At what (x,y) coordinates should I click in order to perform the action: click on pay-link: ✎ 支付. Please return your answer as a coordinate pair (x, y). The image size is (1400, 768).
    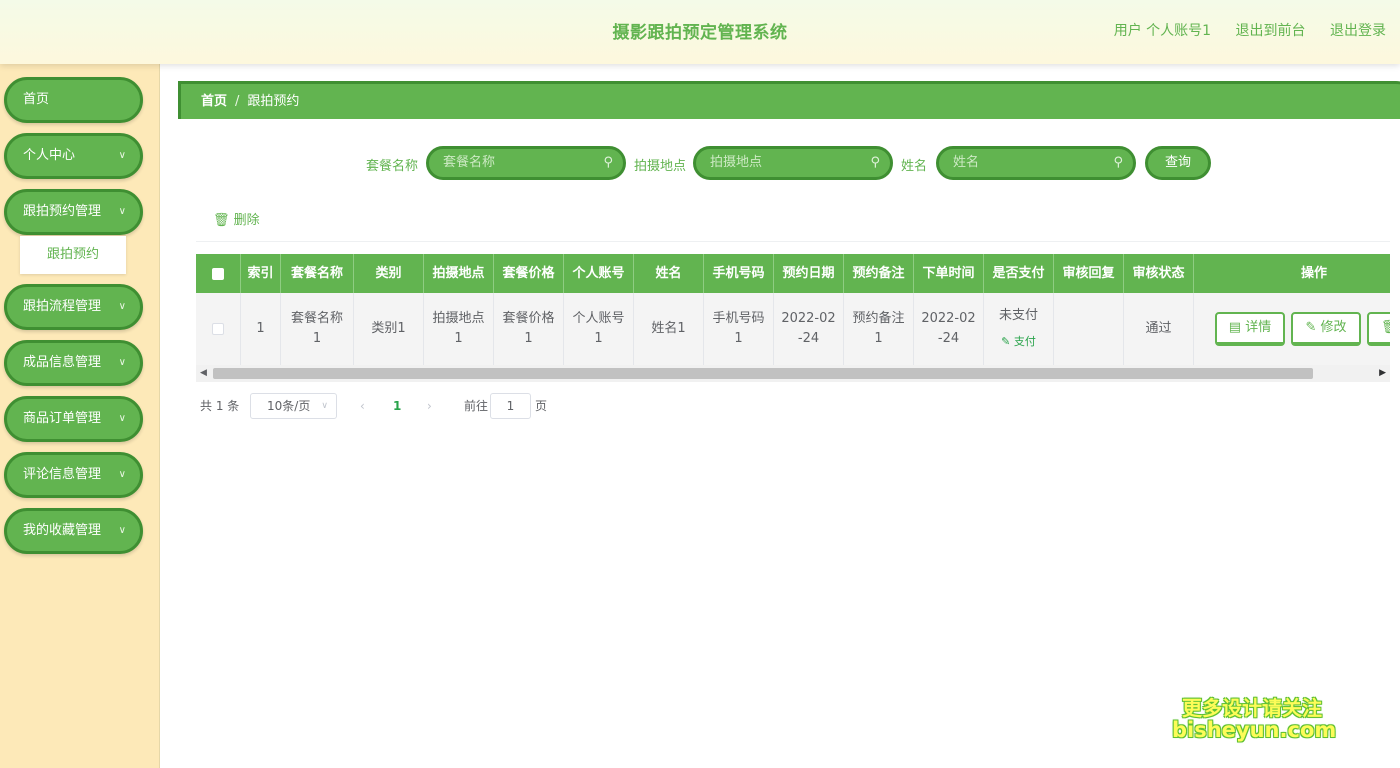
    Looking at the image, I should click on (1018, 342).